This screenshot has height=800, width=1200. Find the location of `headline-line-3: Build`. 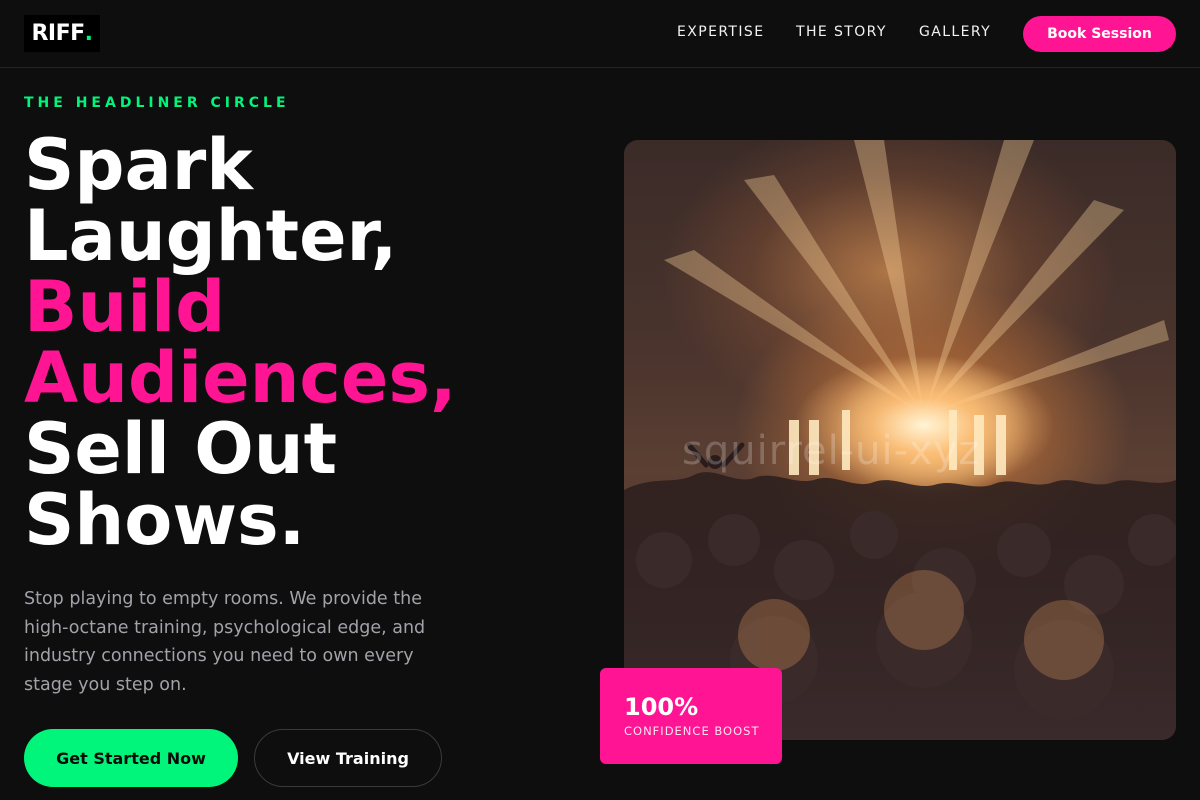

headline-line-3: Build is located at coordinates (125, 307).